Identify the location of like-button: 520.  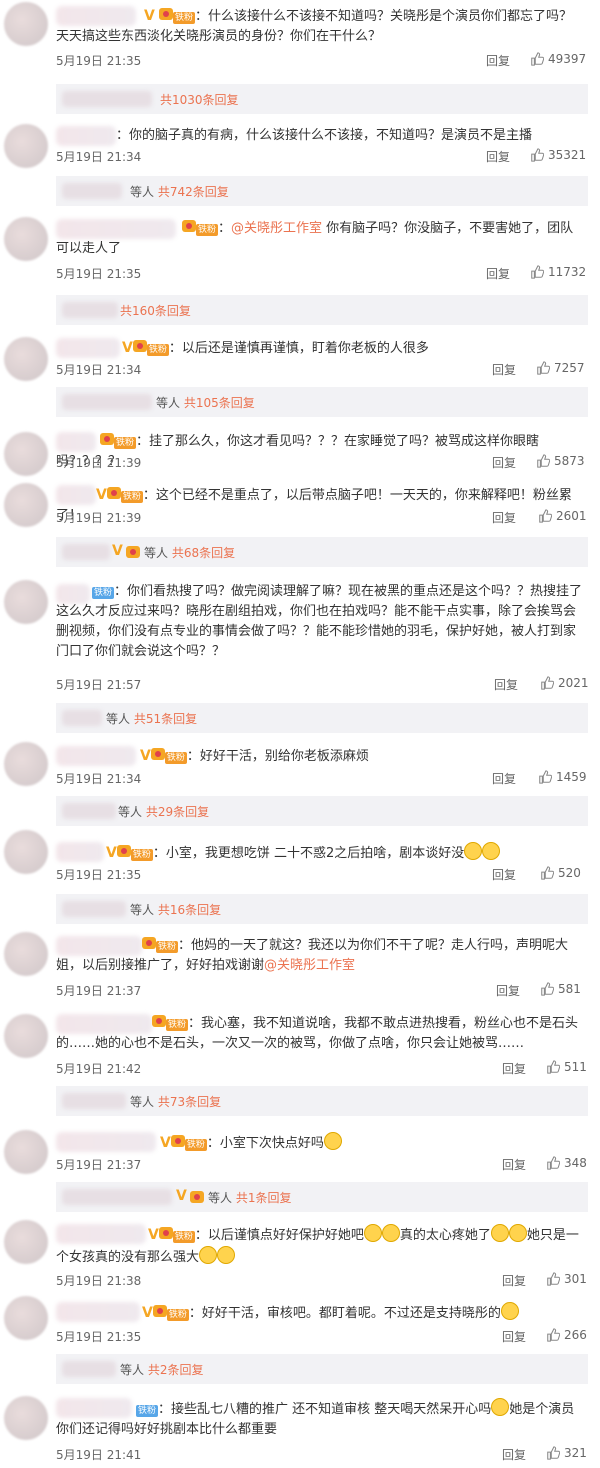
(560, 873).